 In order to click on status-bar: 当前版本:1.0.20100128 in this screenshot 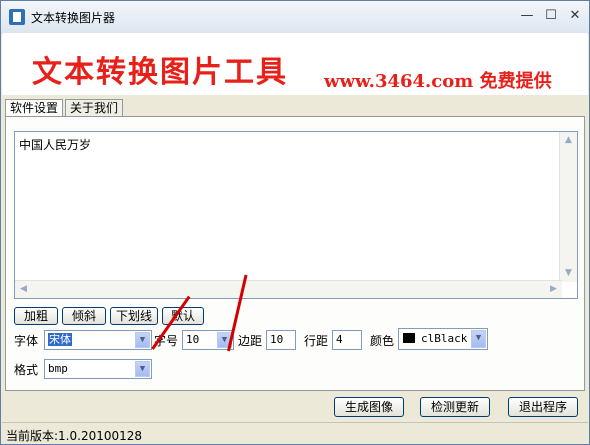, I will do `click(295, 433)`.